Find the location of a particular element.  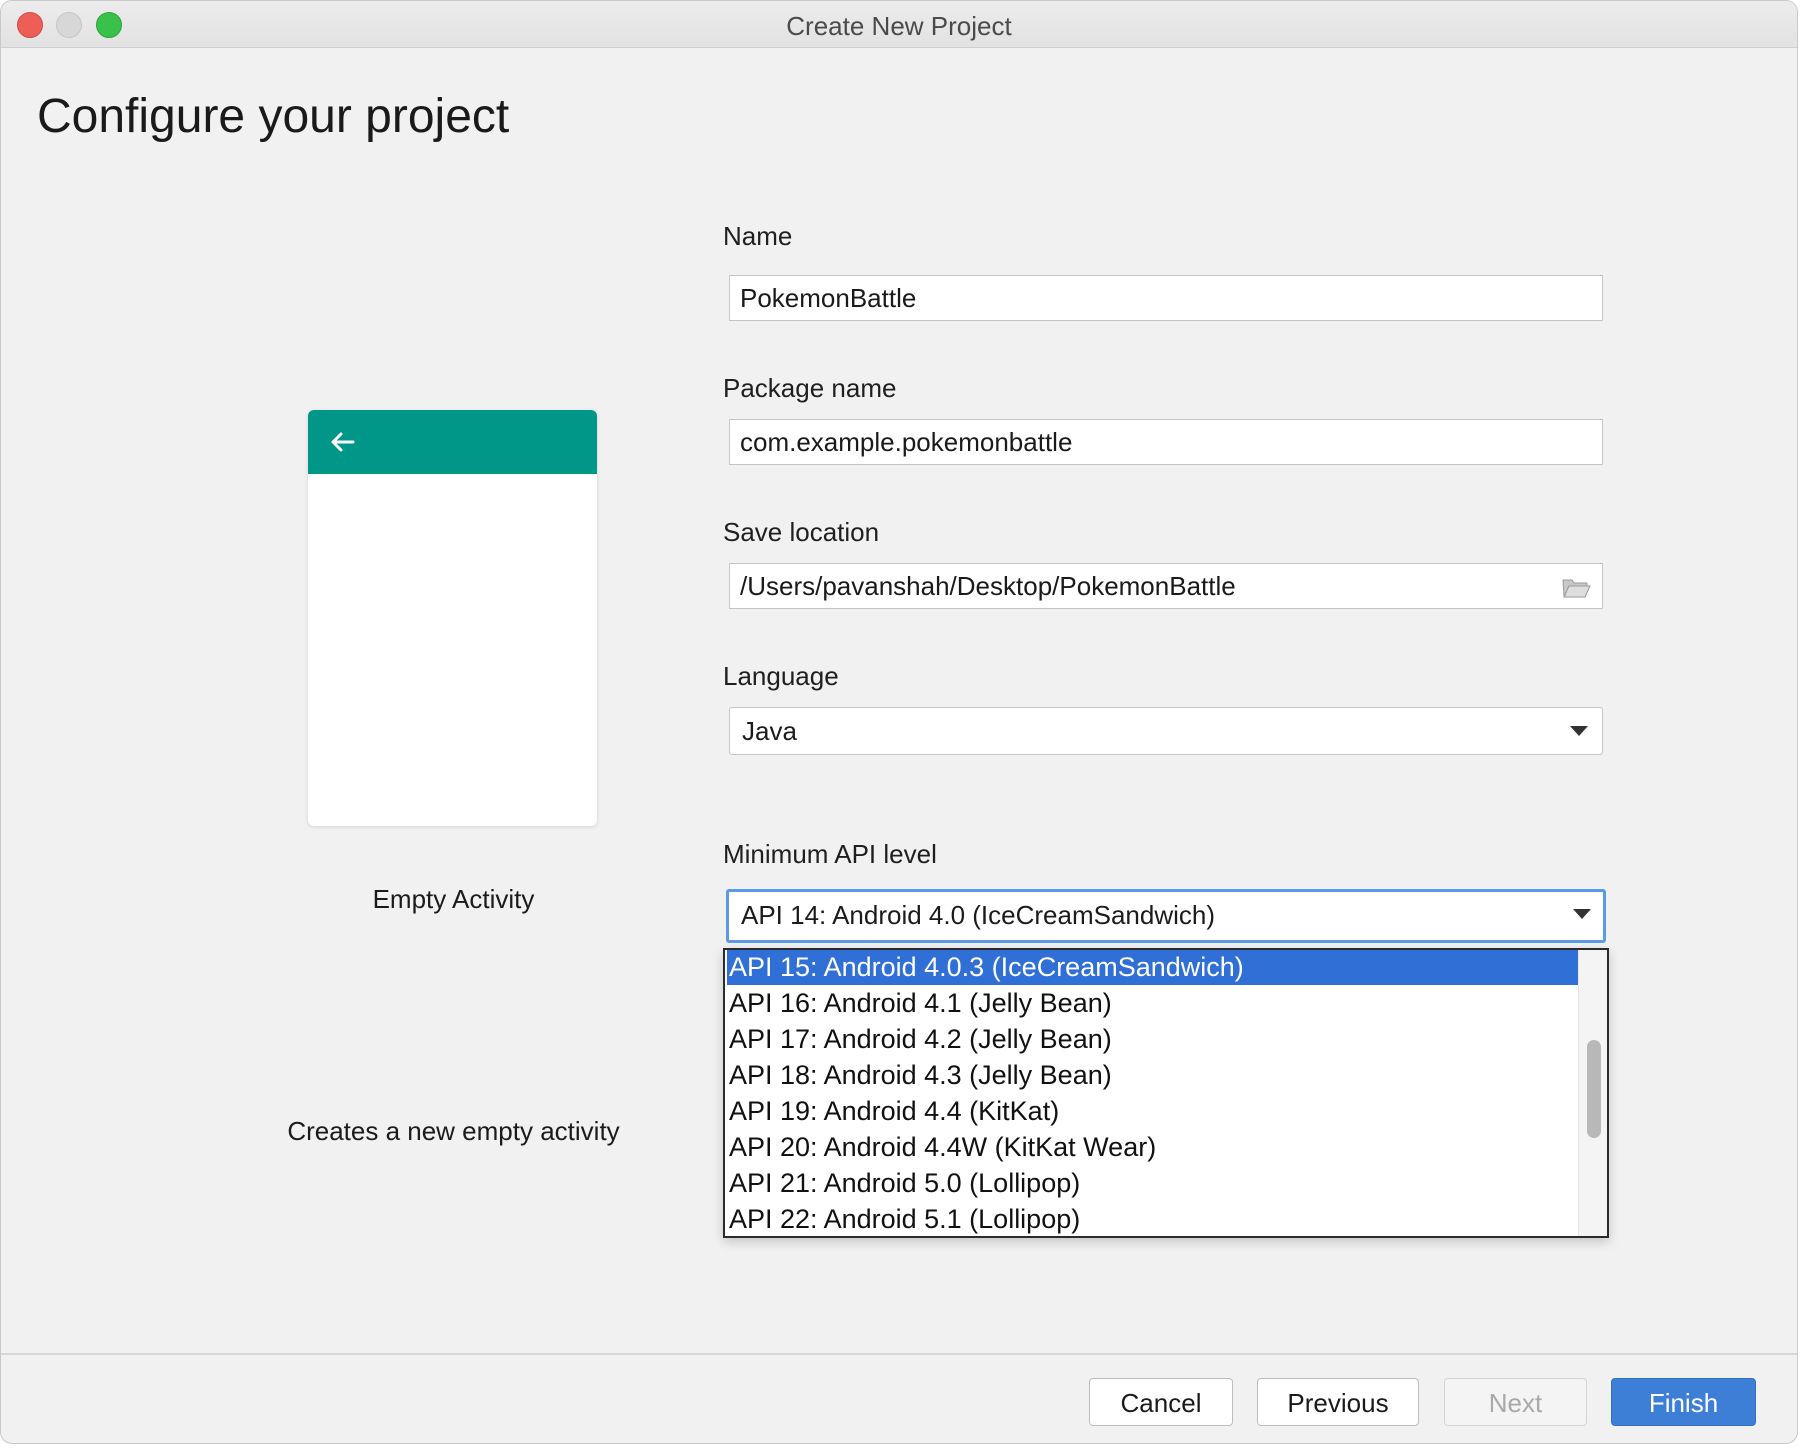

window-title: Create New Project is located at coordinates (899, 26).